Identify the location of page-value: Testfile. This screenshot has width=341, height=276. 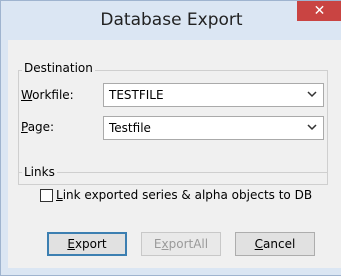
(130, 128).